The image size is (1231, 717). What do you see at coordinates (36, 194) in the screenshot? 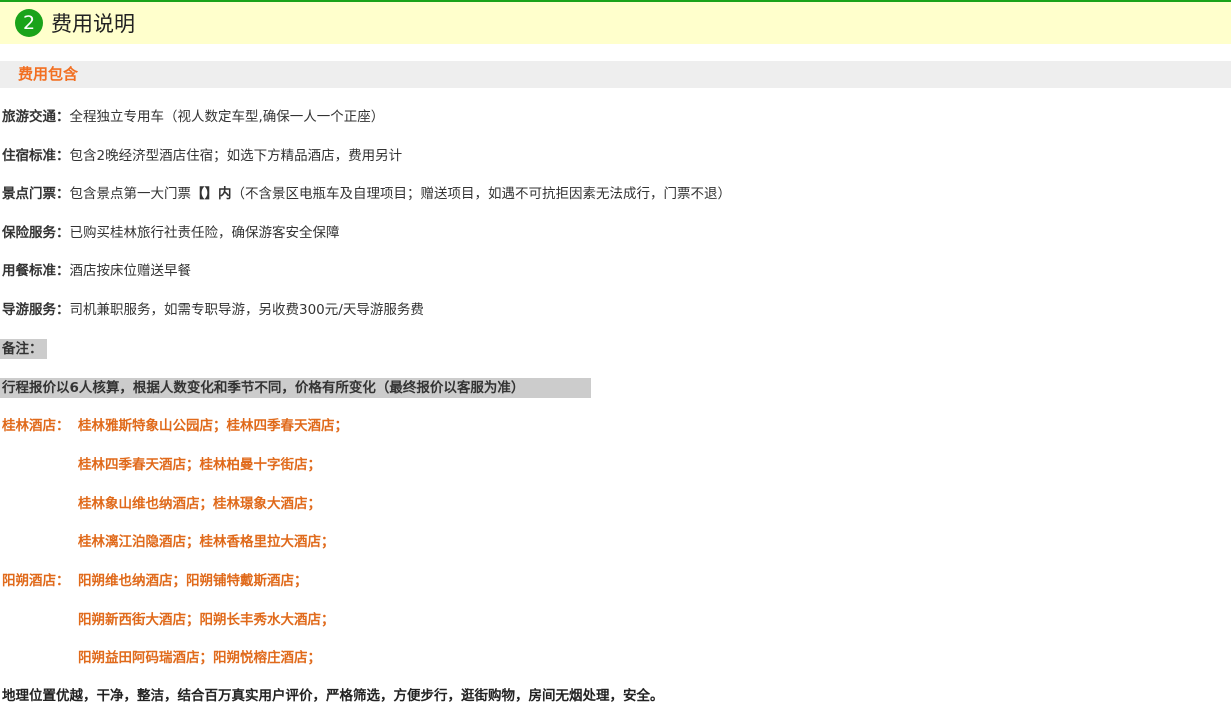
I see `item-label: 景点门票：` at bounding box center [36, 194].